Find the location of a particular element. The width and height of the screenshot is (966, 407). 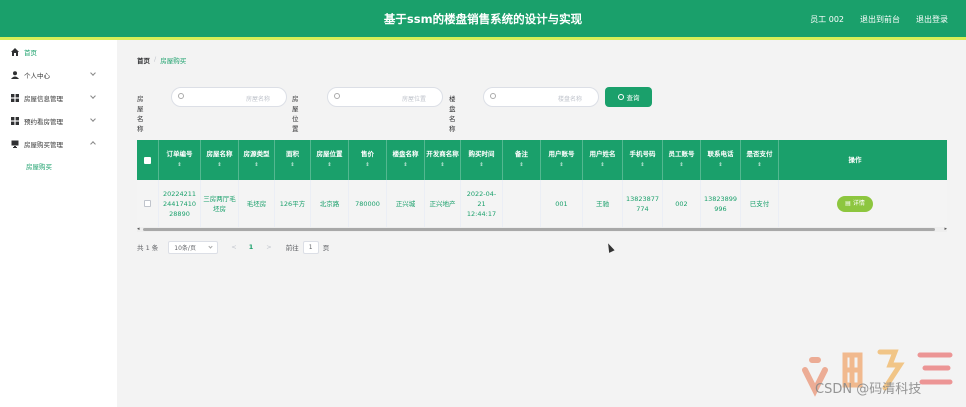

detail-button: ▤ 详情 is located at coordinates (855, 203).